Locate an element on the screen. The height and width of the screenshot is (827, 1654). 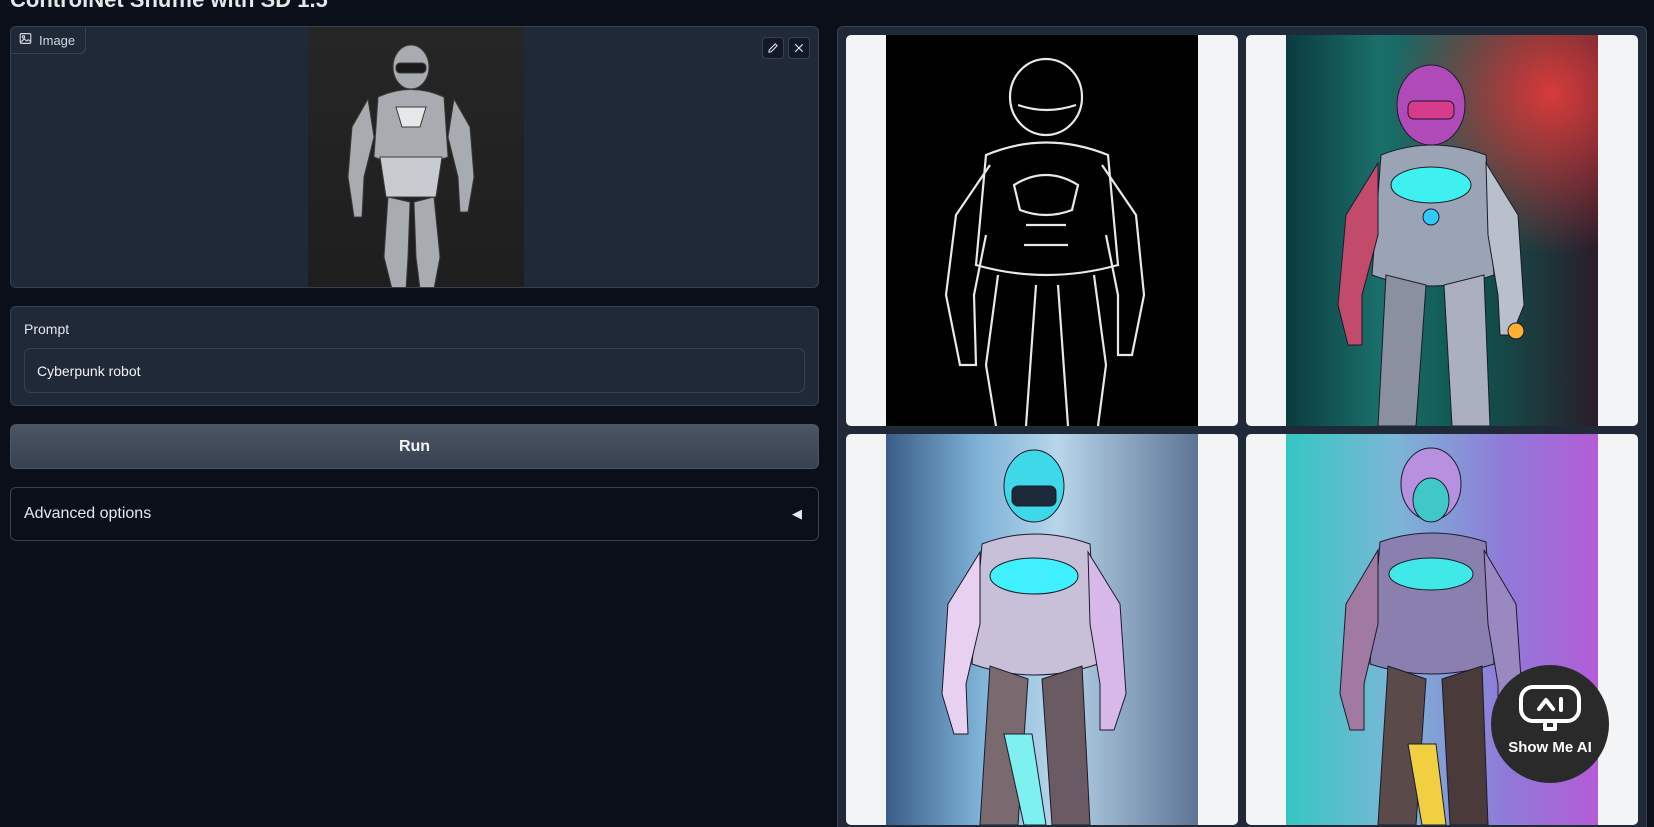
caret-left-icon: ◀ is located at coordinates (797, 513).